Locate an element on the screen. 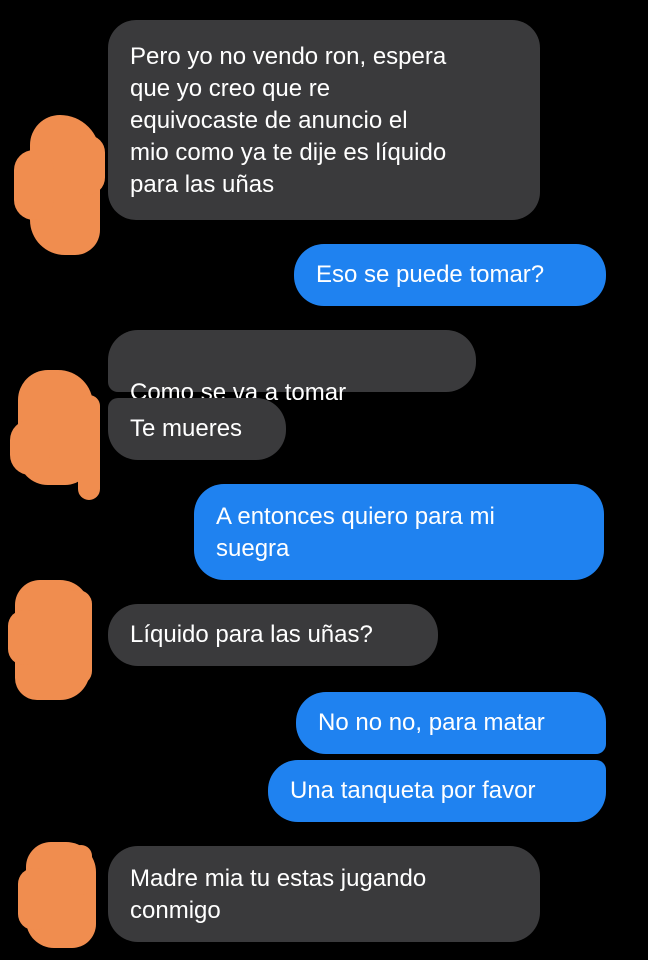 Image resolution: width=648 pixels, height=960 pixels. incoming-message: Te mueres is located at coordinates (197, 429).